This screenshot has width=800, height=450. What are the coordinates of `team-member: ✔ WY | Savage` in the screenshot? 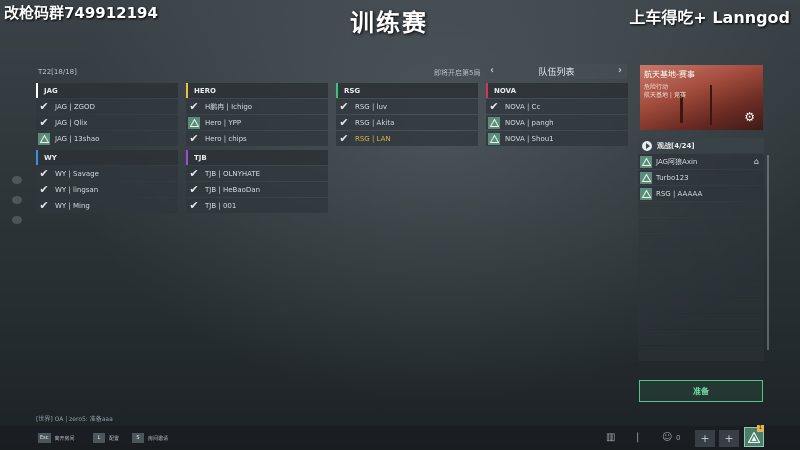 It's located at (107, 173).